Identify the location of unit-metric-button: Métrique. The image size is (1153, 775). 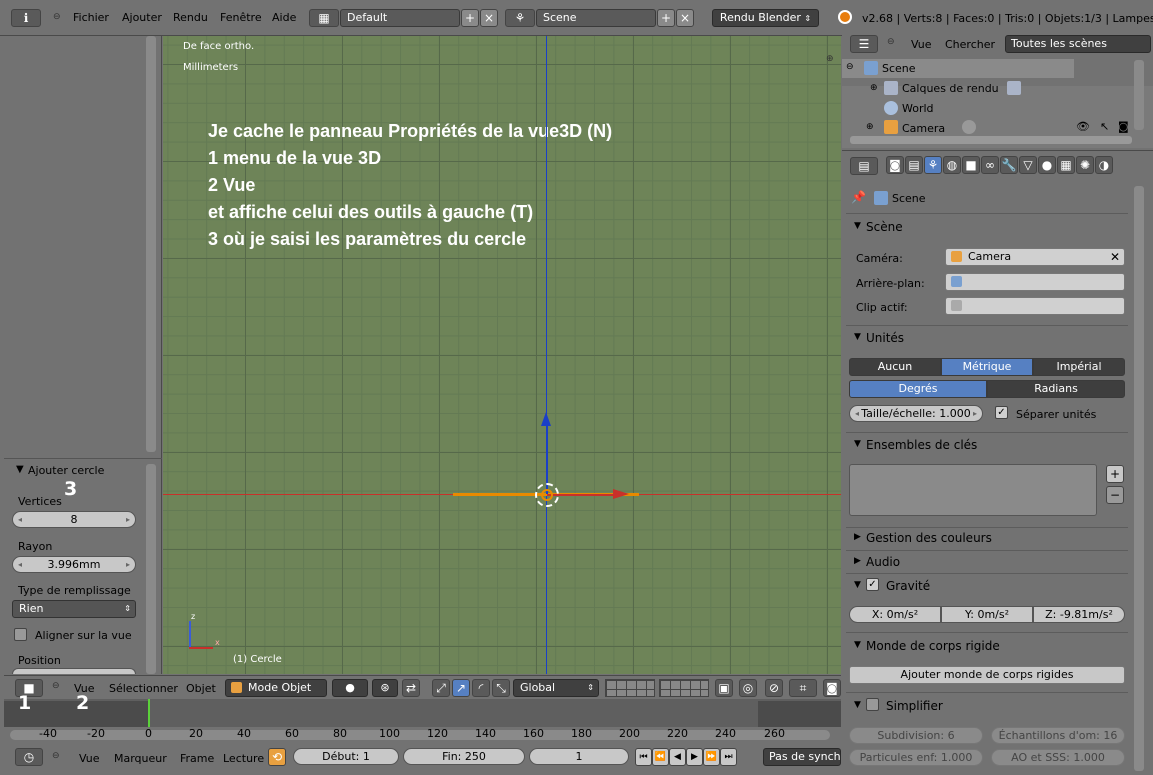
(987, 367).